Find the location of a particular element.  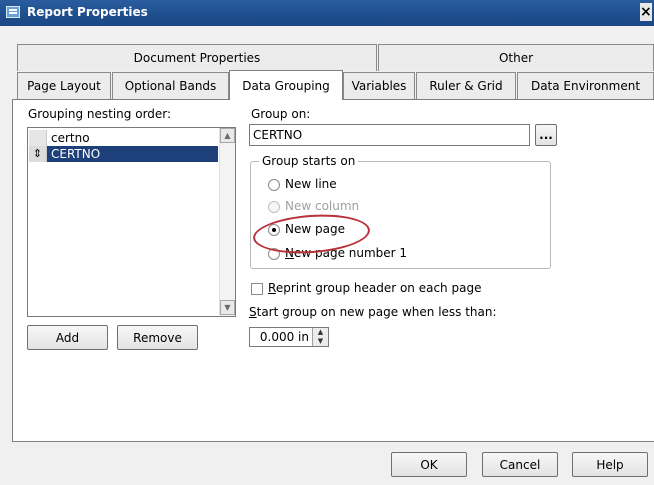

reprint-header-label: Reprint group header on each page is located at coordinates (375, 288).